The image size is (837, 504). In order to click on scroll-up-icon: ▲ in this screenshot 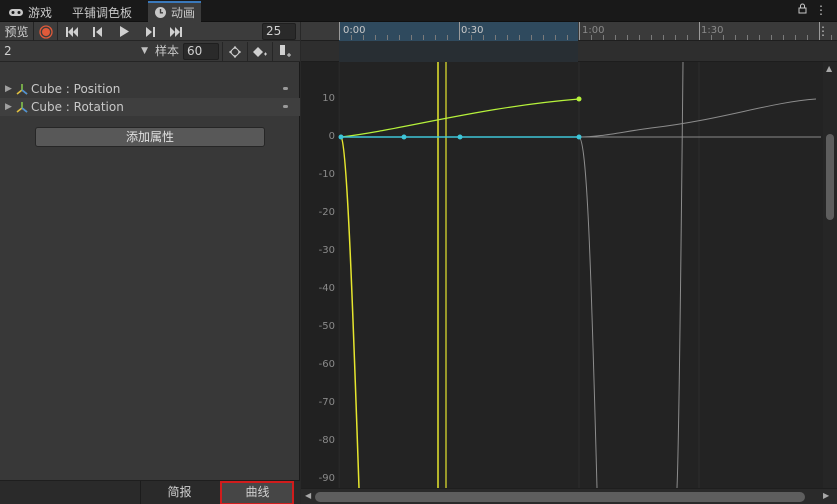, I will do `click(829, 68)`.